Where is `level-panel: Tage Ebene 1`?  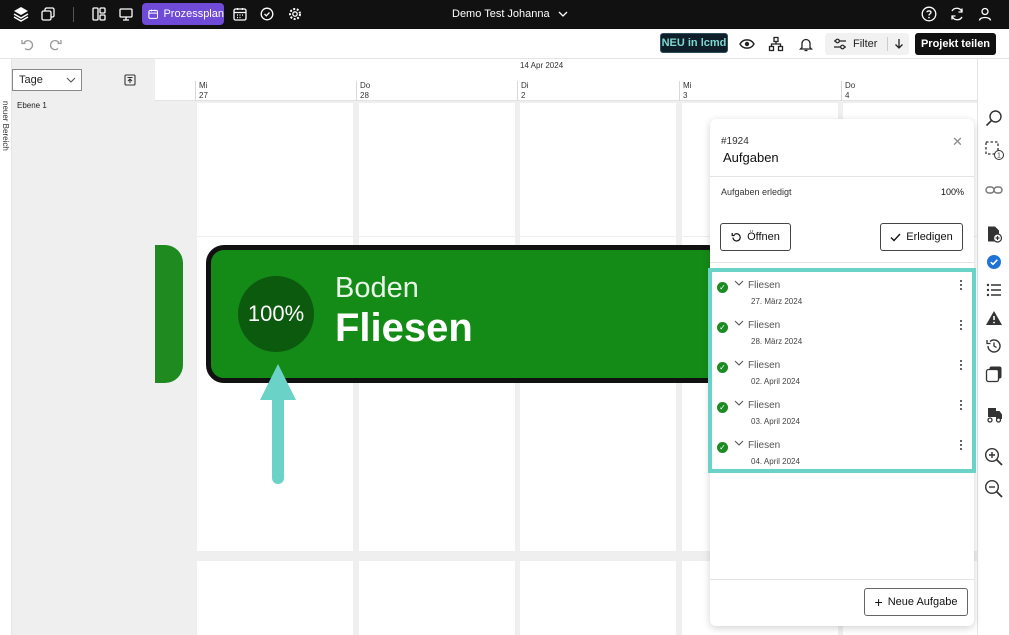
level-panel: Tage Ebene 1 is located at coordinates (83, 347).